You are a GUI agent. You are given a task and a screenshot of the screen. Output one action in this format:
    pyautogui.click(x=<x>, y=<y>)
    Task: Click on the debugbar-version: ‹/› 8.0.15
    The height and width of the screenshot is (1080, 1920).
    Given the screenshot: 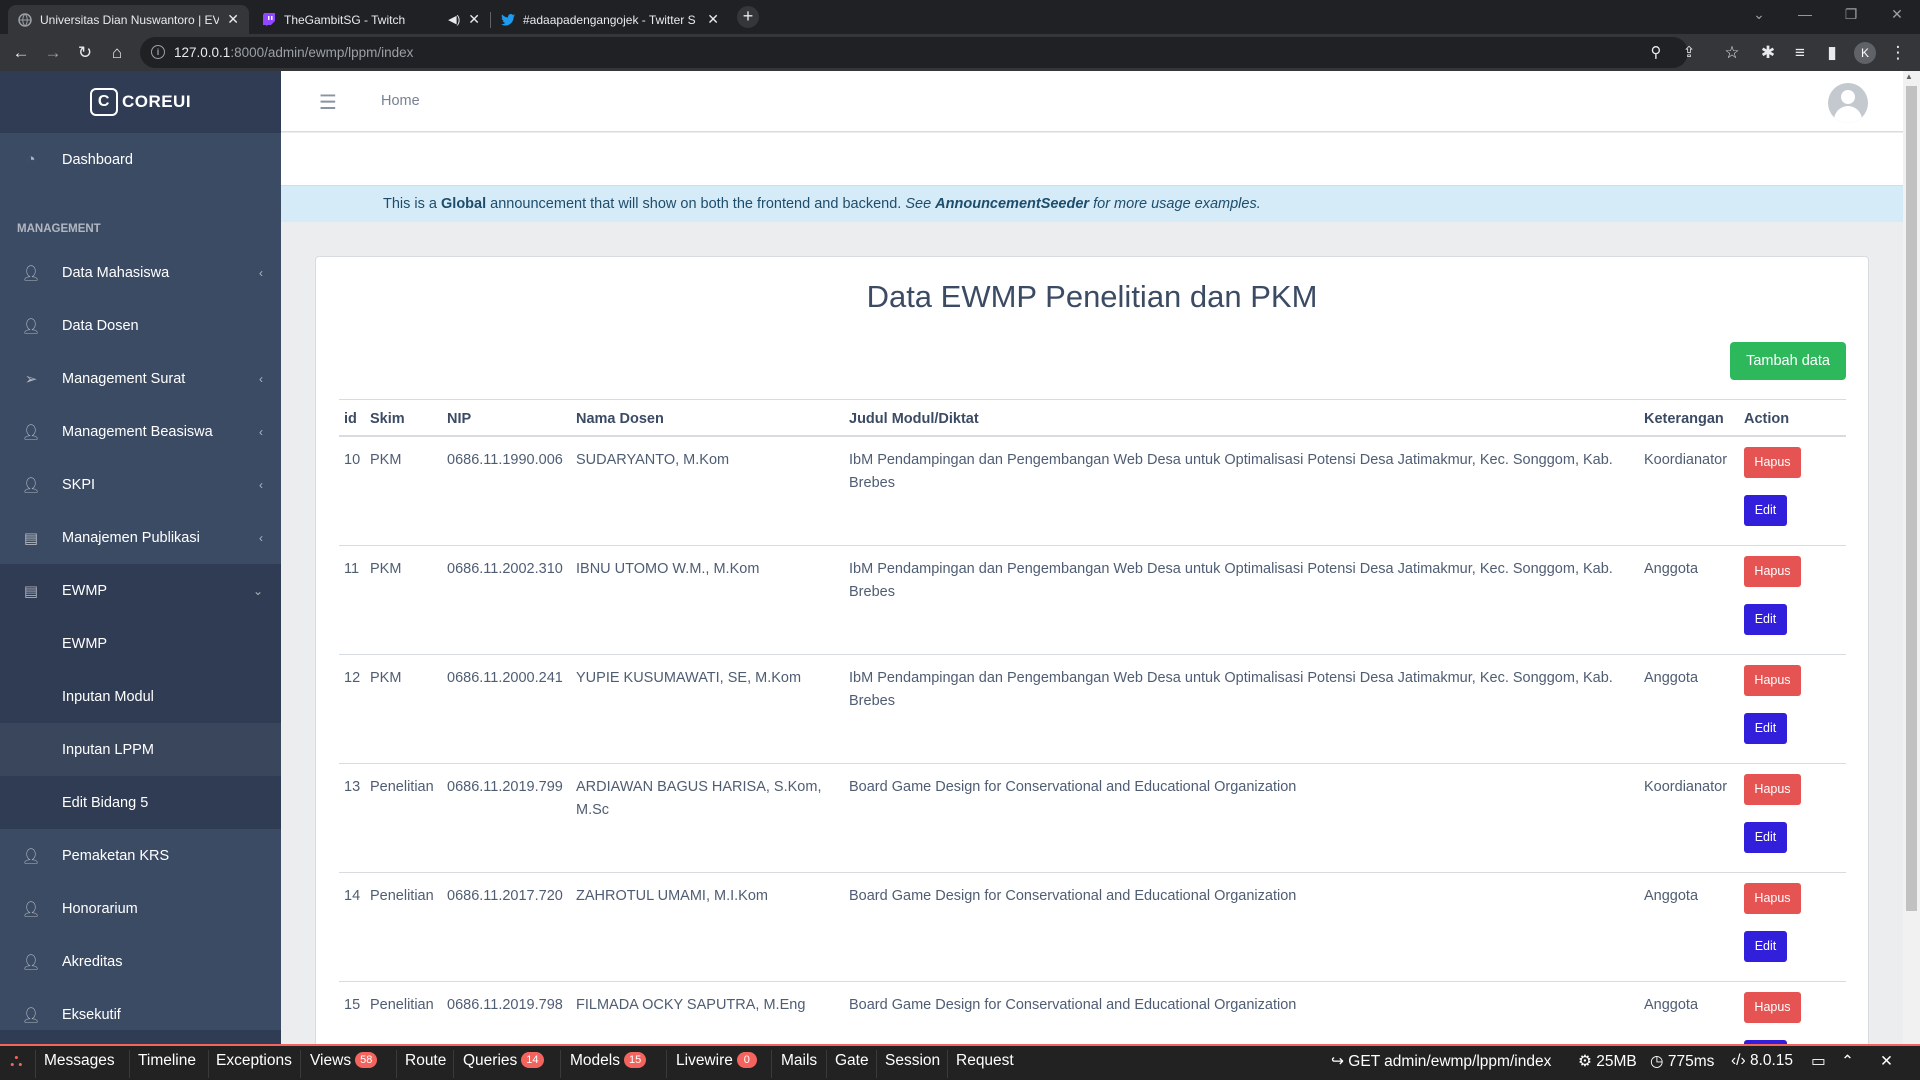 What is the action you would take?
    pyautogui.click(x=1762, y=1061)
    